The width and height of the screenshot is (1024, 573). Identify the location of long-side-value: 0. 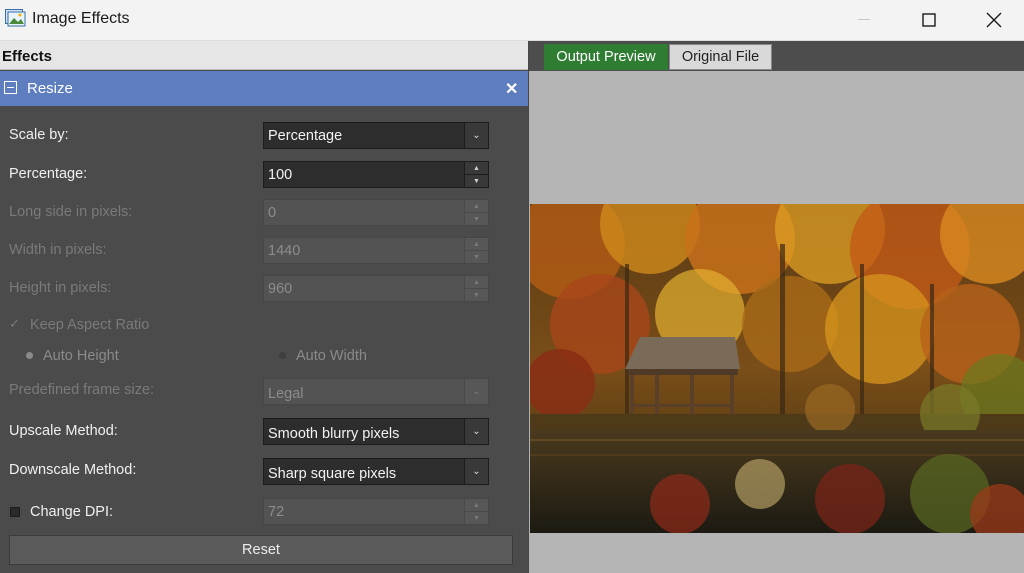
(272, 213).